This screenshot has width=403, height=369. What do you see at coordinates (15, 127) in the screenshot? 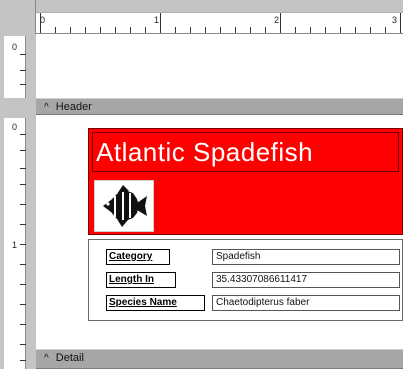
I see `vruler-label-detail-0: 0` at bounding box center [15, 127].